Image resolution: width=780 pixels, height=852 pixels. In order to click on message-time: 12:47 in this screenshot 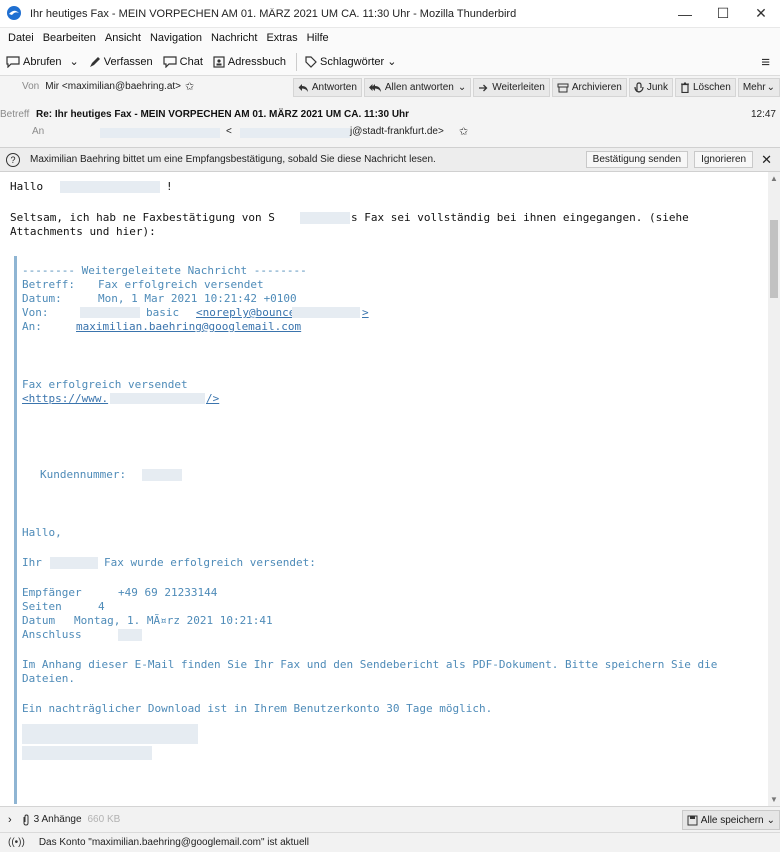, I will do `click(763, 114)`.